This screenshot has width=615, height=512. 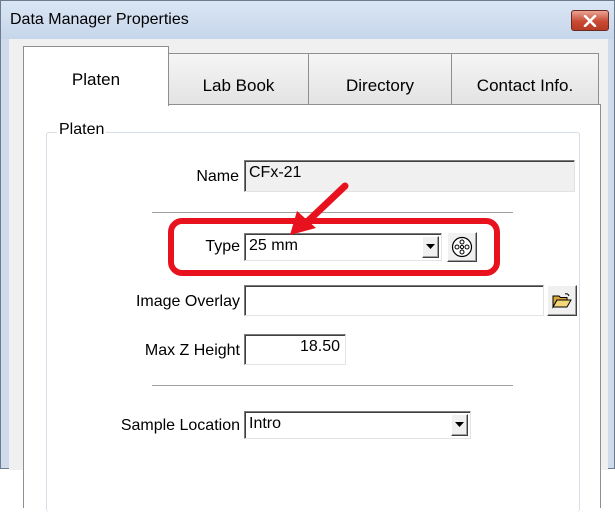 What do you see at coordinates (180, 425) in the screenshot?
I see `sample-location-label: Sample Location` at bounding box center [180, 425].